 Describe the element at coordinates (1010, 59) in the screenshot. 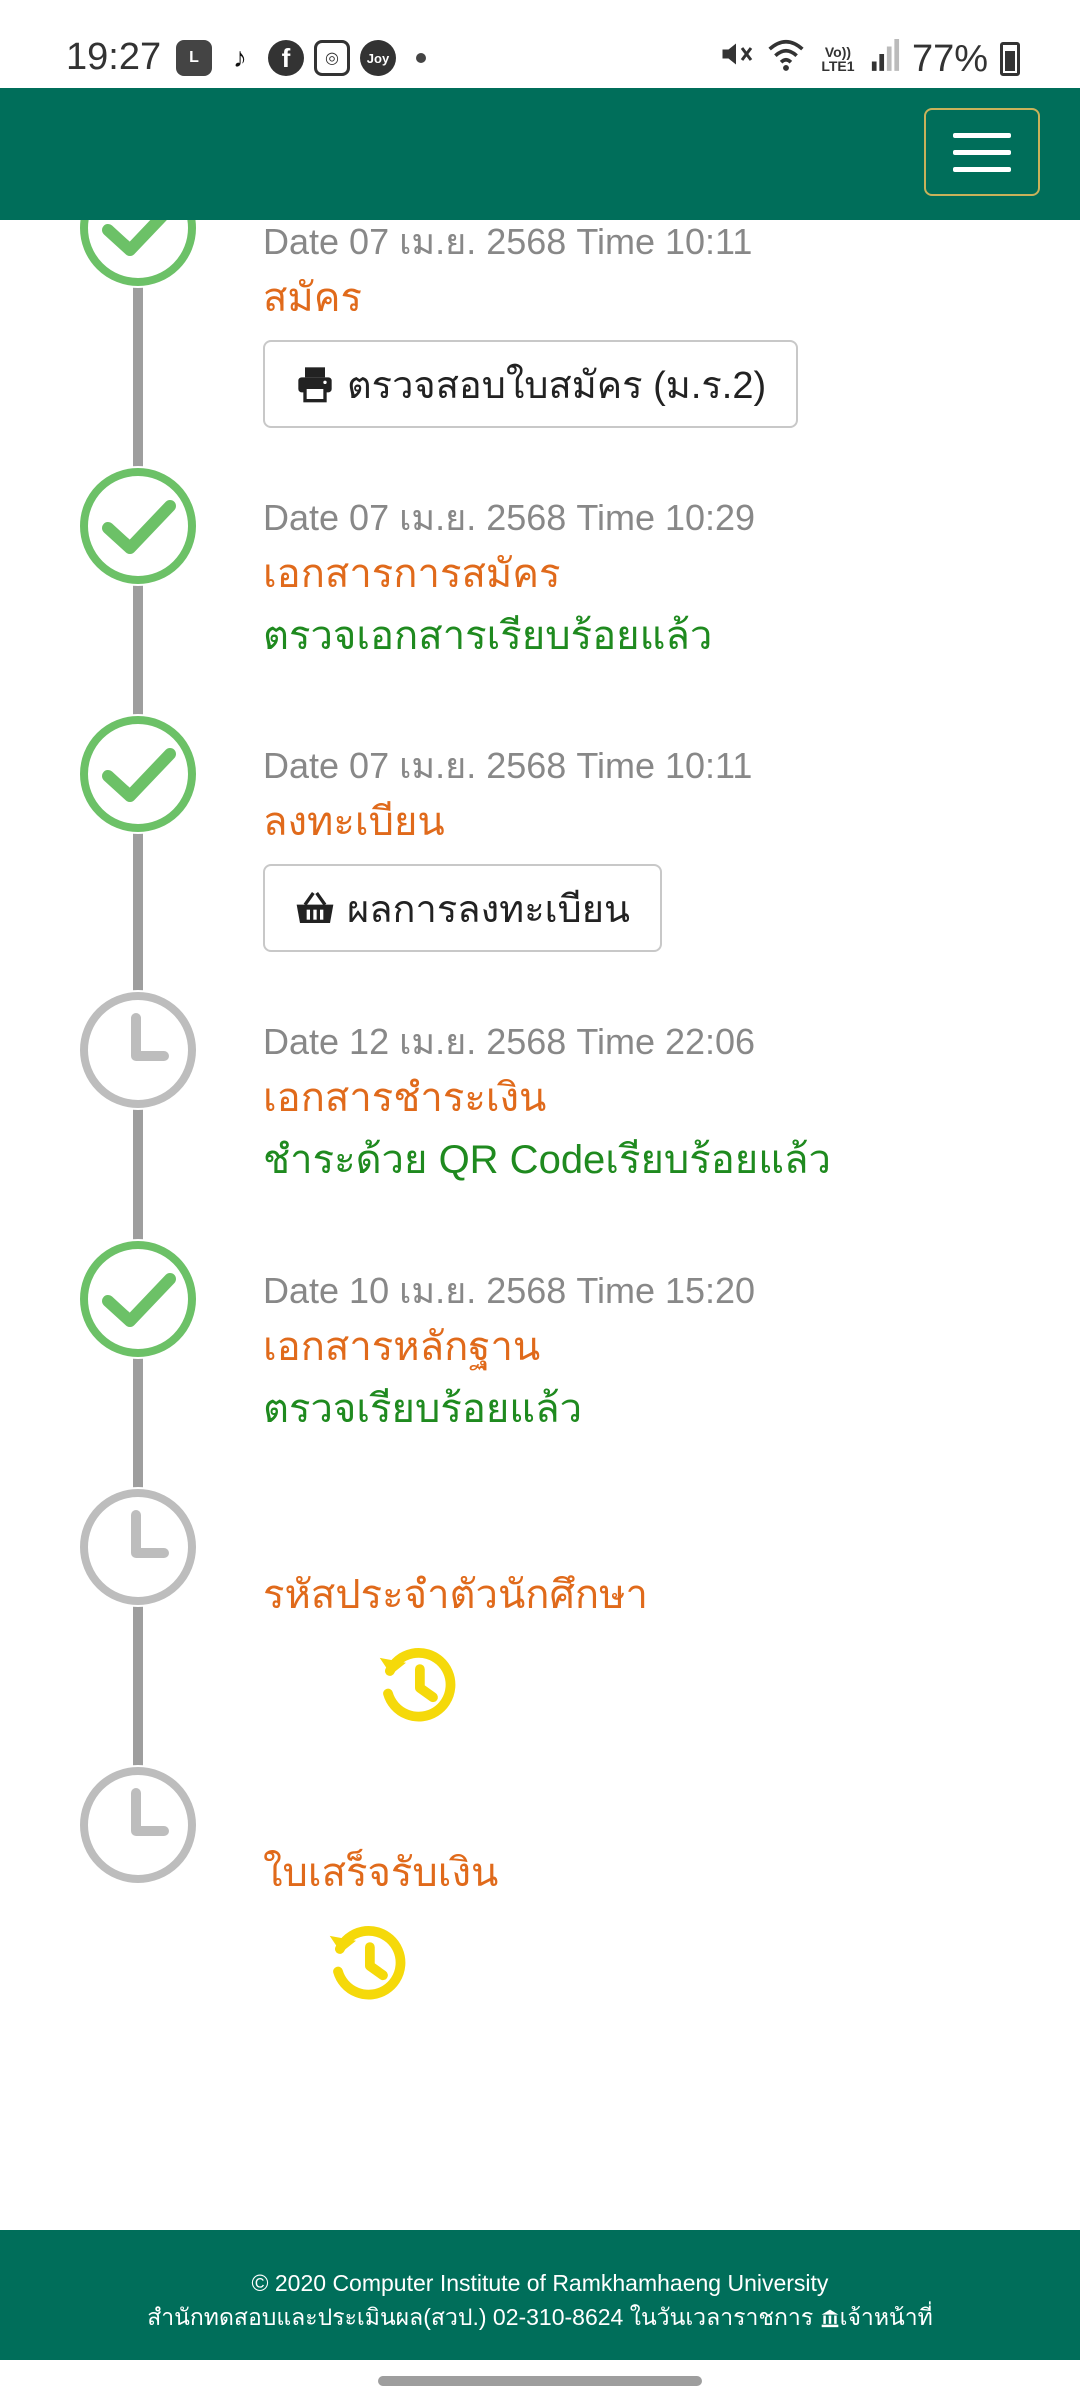

I see `battery-icon` at that location.